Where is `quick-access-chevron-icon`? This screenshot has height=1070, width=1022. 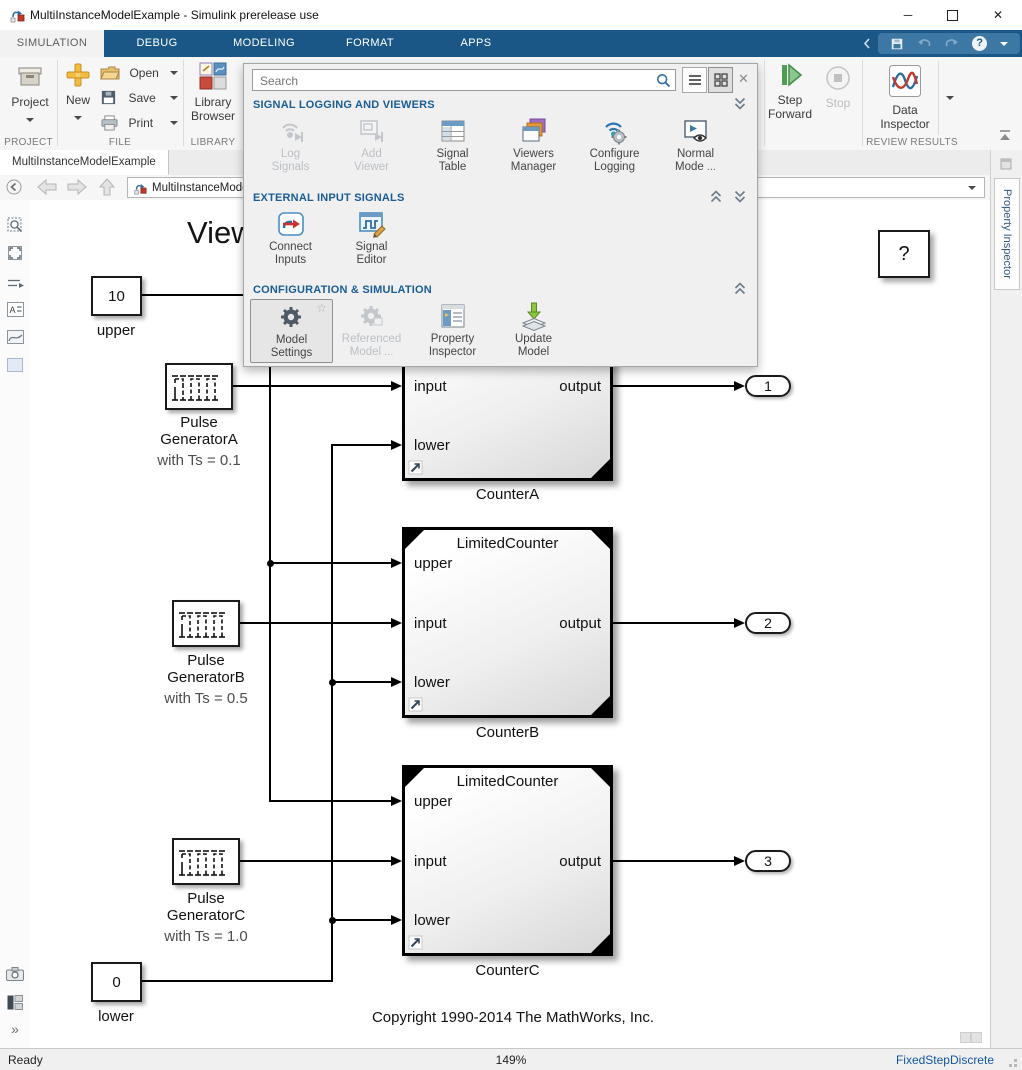
quick-access-chevron-icon is located at coordinates (867, 43).